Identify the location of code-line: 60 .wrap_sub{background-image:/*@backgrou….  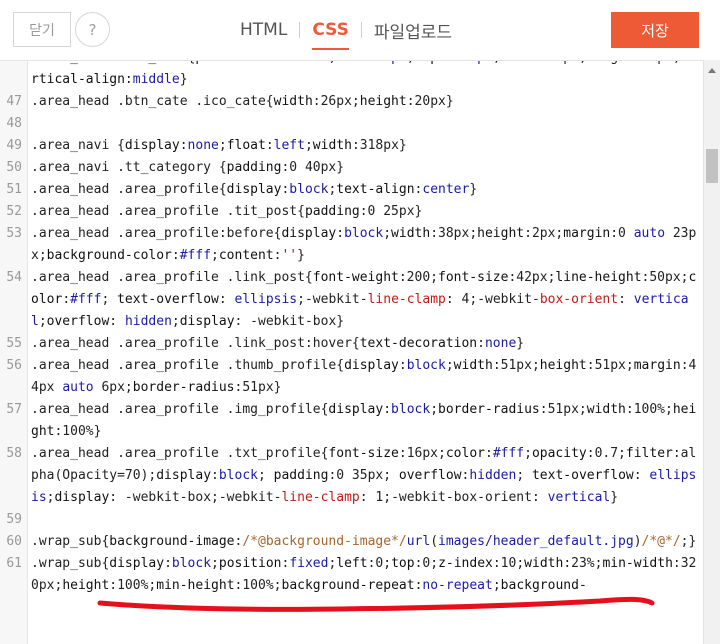
(350, 542).